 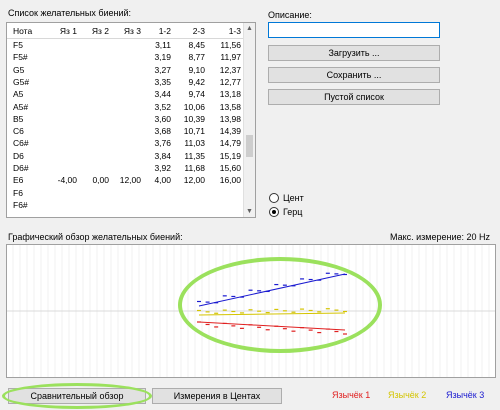 I want to click on empty-list-button: Пустой список, so click(x=354, y=97).